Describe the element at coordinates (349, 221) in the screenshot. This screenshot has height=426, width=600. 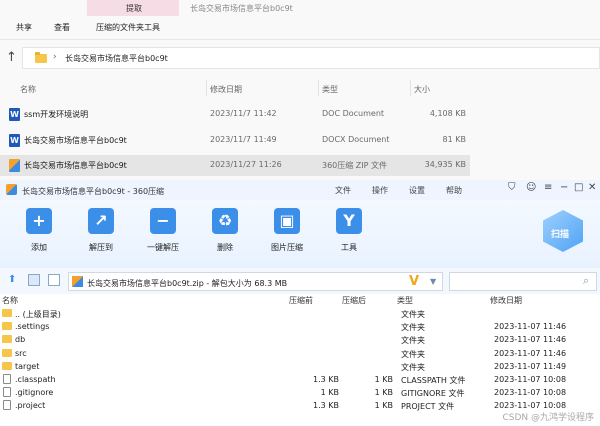
I see `tools-icon: Y` at that location.